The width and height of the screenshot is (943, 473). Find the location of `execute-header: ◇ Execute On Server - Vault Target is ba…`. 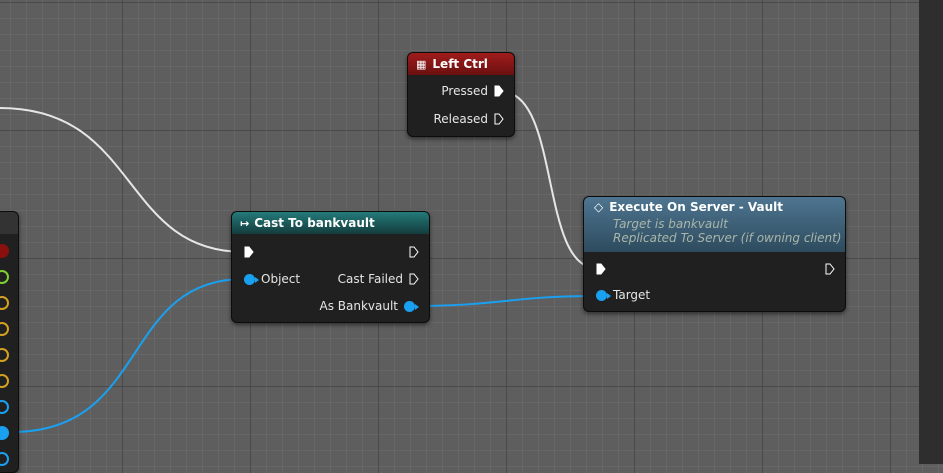

execute-header: ◇ Execute On Server - Vault Target is ba… is located at coordinates (714, 224).